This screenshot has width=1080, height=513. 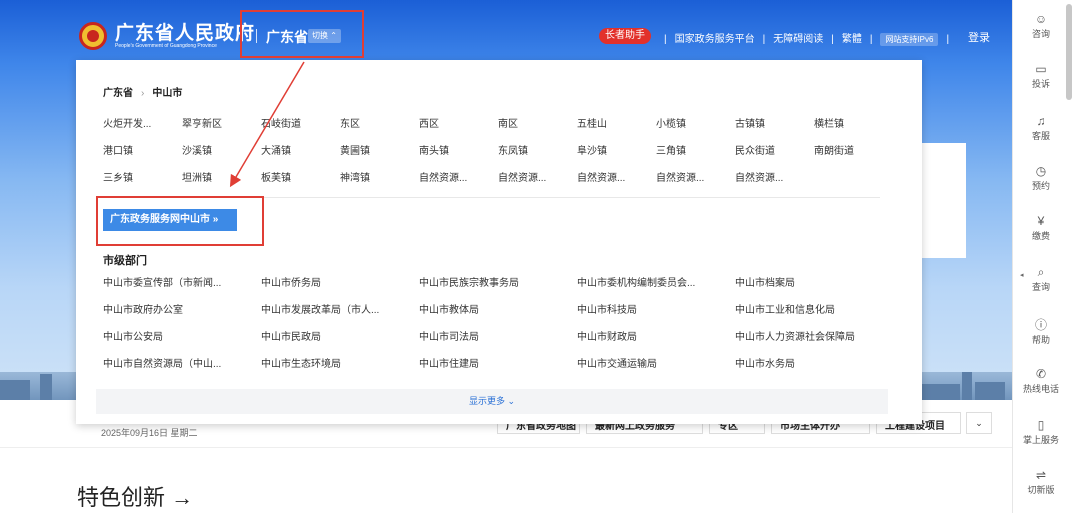 What do you see at coordinates (379, 125) in the screenshot?
I see `town-link: 东区` at bounding box center [379, 125].